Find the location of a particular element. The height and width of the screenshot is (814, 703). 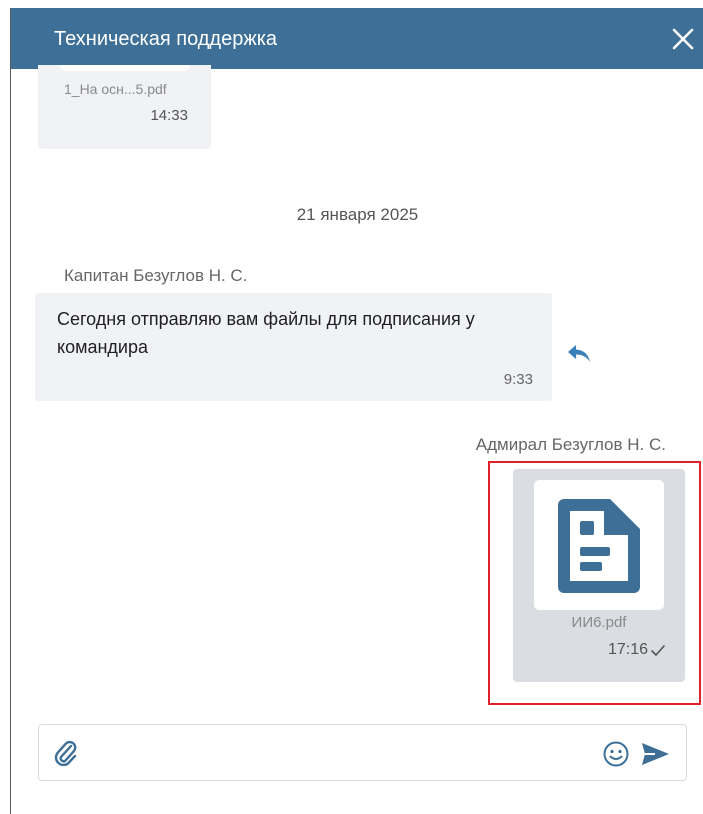

file-name: 1_На осн...5.pdf is located at coordinates (115, 89).